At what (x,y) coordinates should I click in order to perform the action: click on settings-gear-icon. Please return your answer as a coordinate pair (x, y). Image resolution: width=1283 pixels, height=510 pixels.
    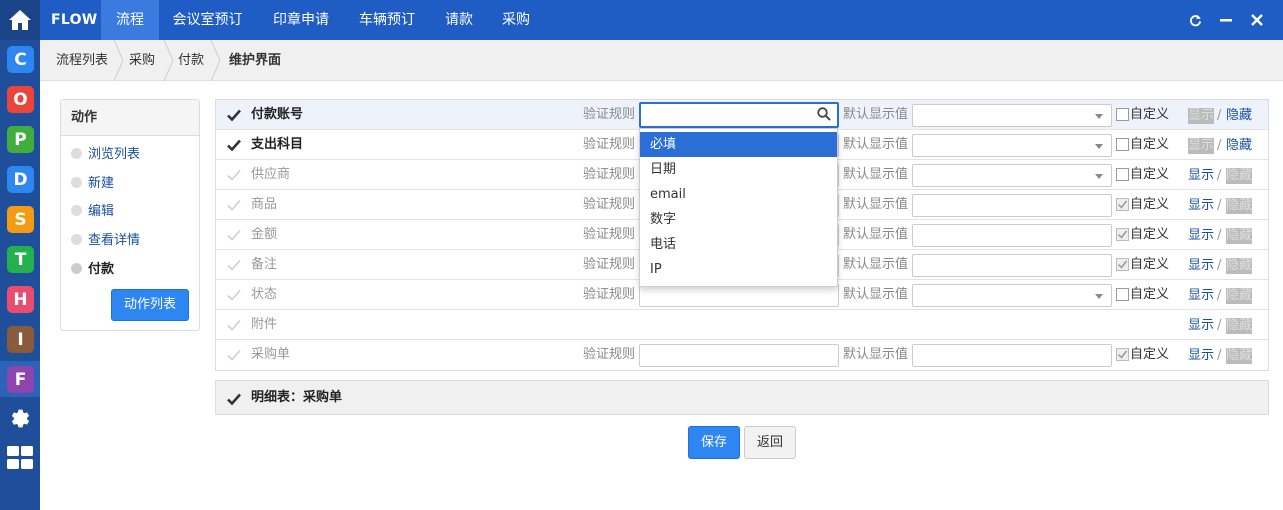
    Looking at the image, I should click on (20, 418).